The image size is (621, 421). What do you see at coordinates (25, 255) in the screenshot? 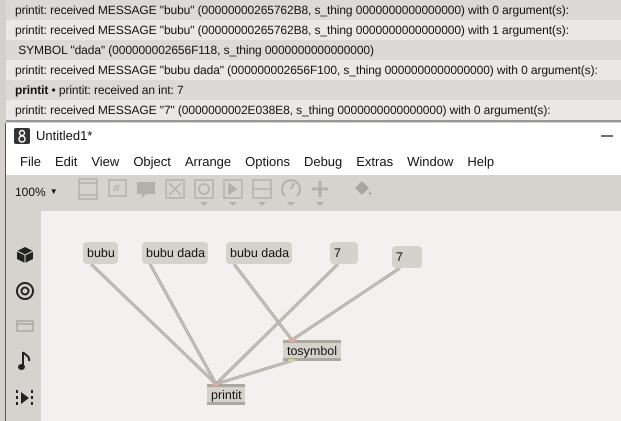
I see `cube-icon` at bounding box center [25, 255].